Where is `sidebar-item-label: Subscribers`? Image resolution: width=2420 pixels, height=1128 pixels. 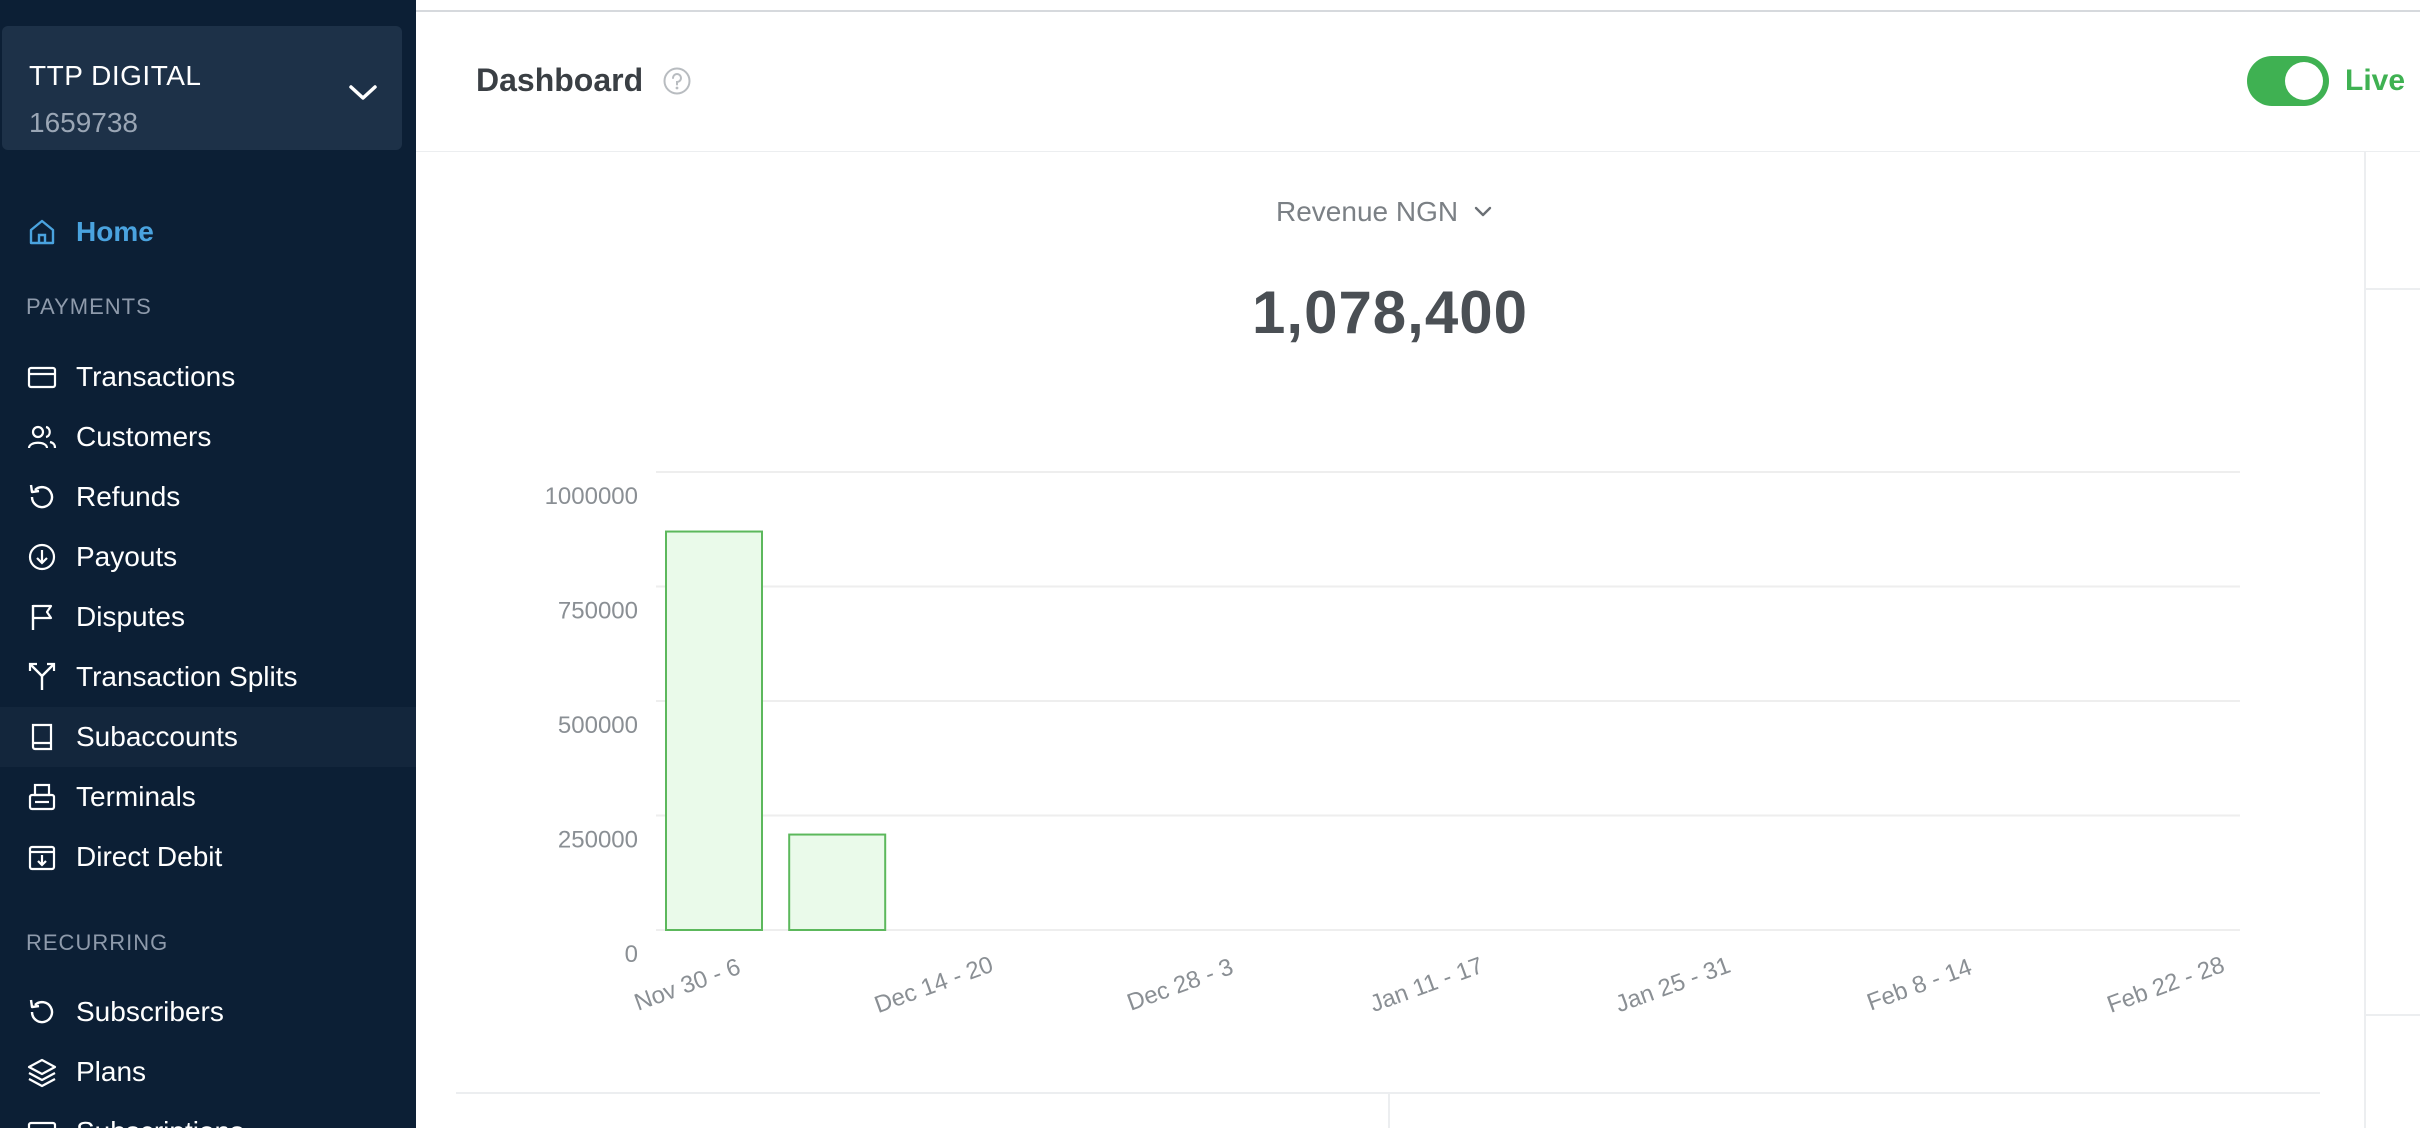 sidebar-item-label: Subscribers is located at coordinates (150, 1011).